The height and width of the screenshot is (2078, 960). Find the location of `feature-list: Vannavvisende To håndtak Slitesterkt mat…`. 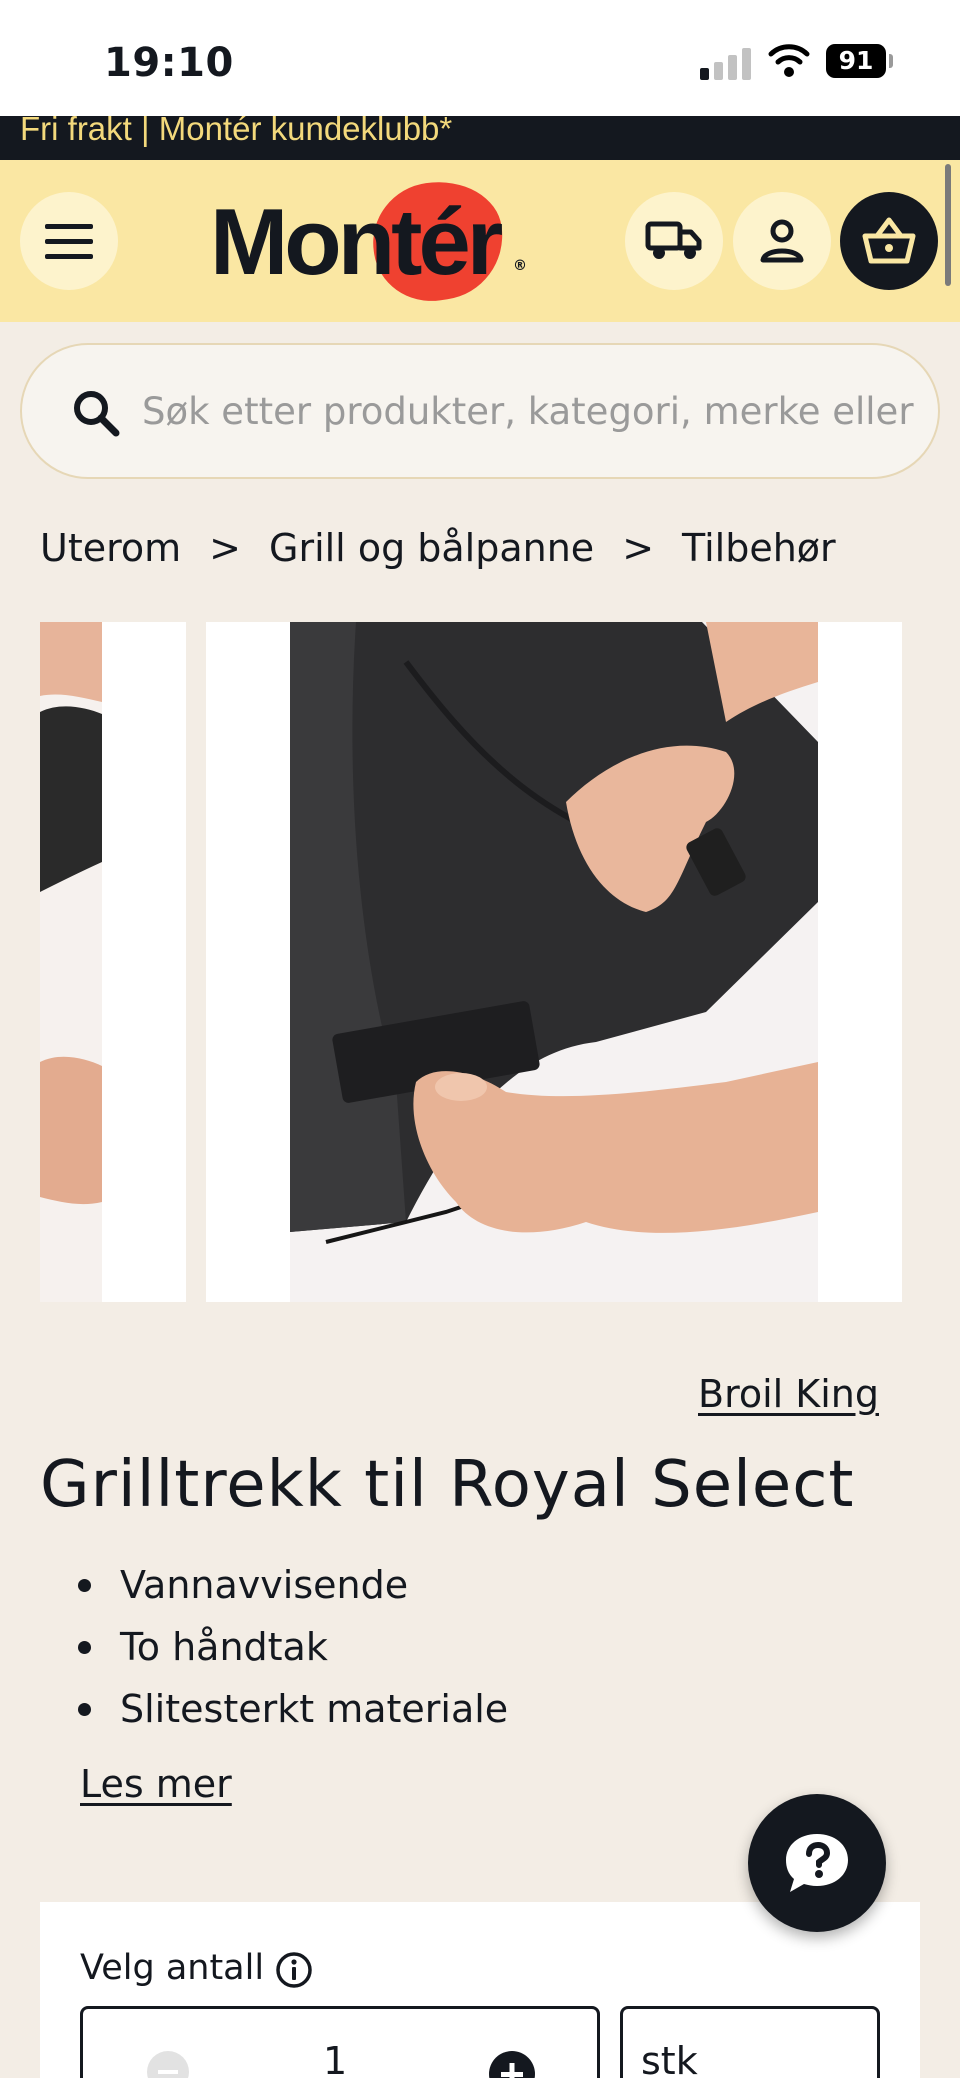

feature-list: Vannavvisende To håndtak Slitesterkt mat… is located at coordinates (289, 1647).